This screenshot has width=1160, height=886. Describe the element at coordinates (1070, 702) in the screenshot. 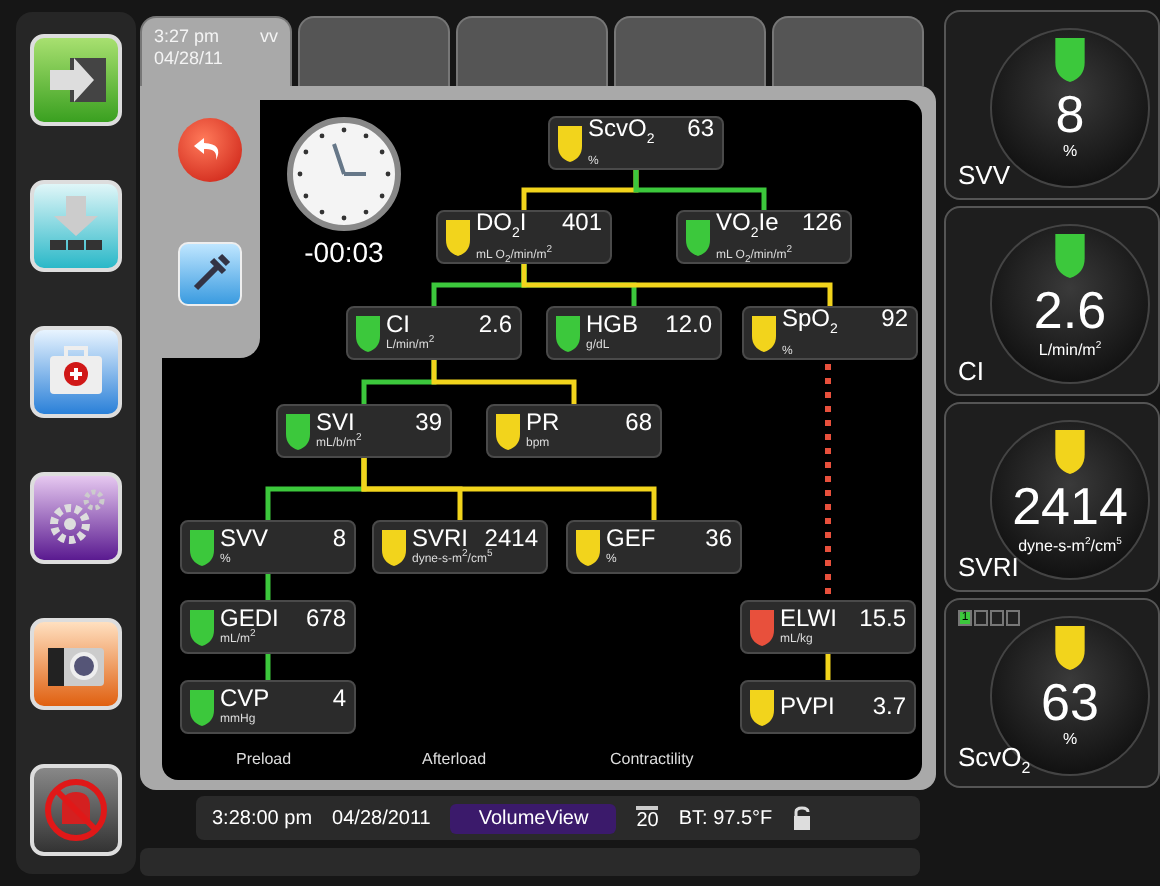

I see `tile-value: 63` at that location.